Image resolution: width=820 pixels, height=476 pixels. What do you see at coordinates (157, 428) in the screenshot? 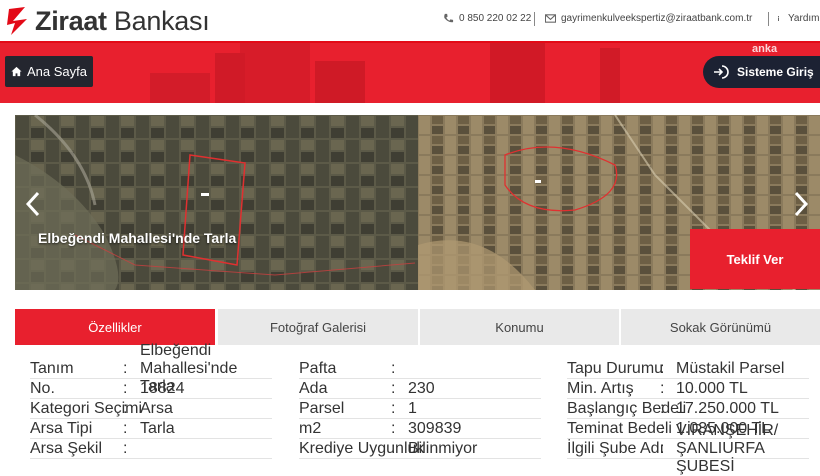
I see `detail-value: Tarla` at bounding box center [157, 428].